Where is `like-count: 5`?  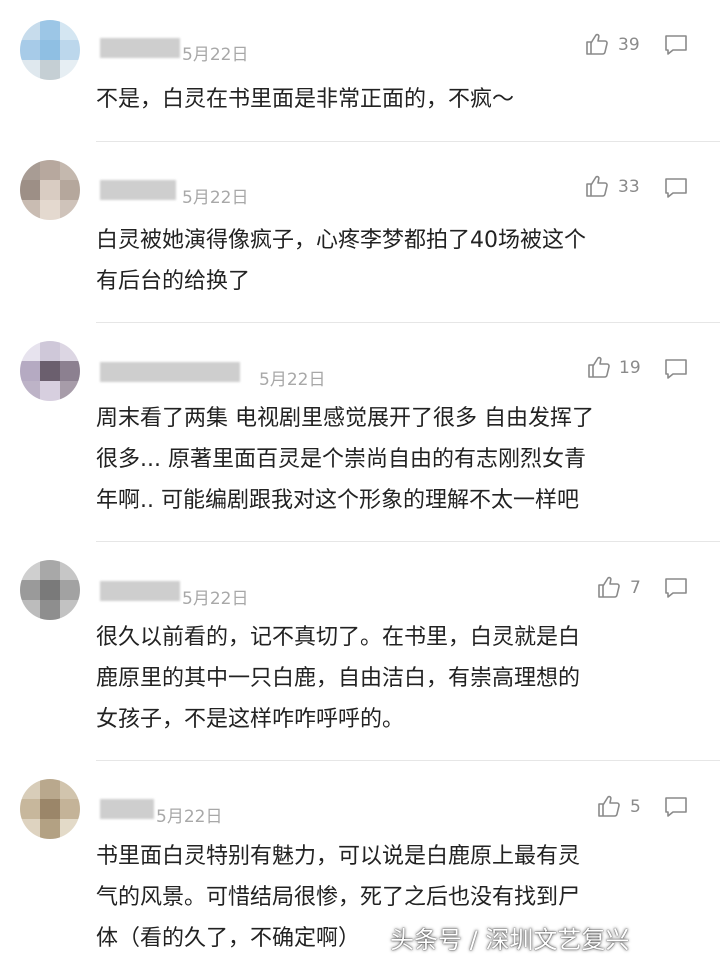 like-count: 5 is located at coordinates (635, 807).